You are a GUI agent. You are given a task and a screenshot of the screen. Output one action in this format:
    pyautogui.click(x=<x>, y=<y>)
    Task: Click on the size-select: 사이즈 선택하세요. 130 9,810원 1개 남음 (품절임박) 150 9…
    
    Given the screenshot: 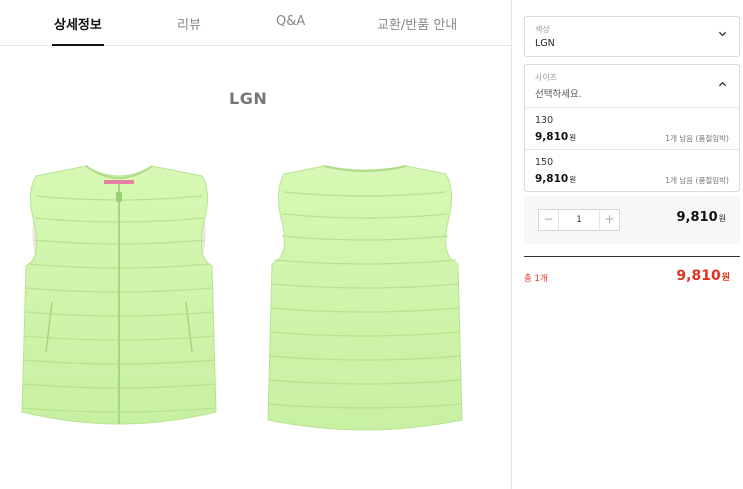 What is the action you would take?
    pyautogui.click(x=632, y=128)
    